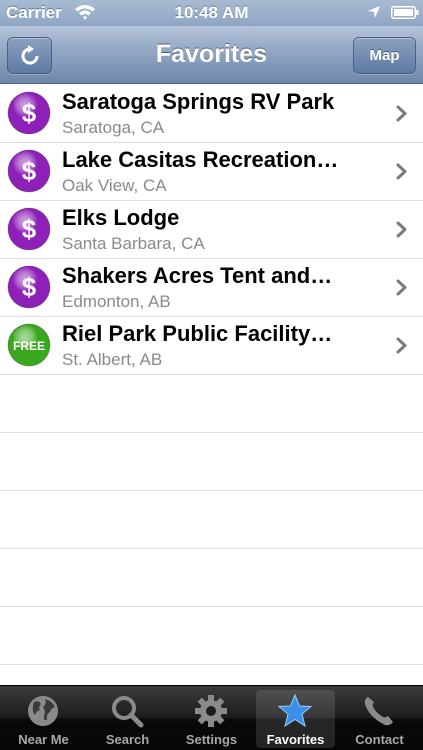  I want to click on battery-icon, so click(405, 12).